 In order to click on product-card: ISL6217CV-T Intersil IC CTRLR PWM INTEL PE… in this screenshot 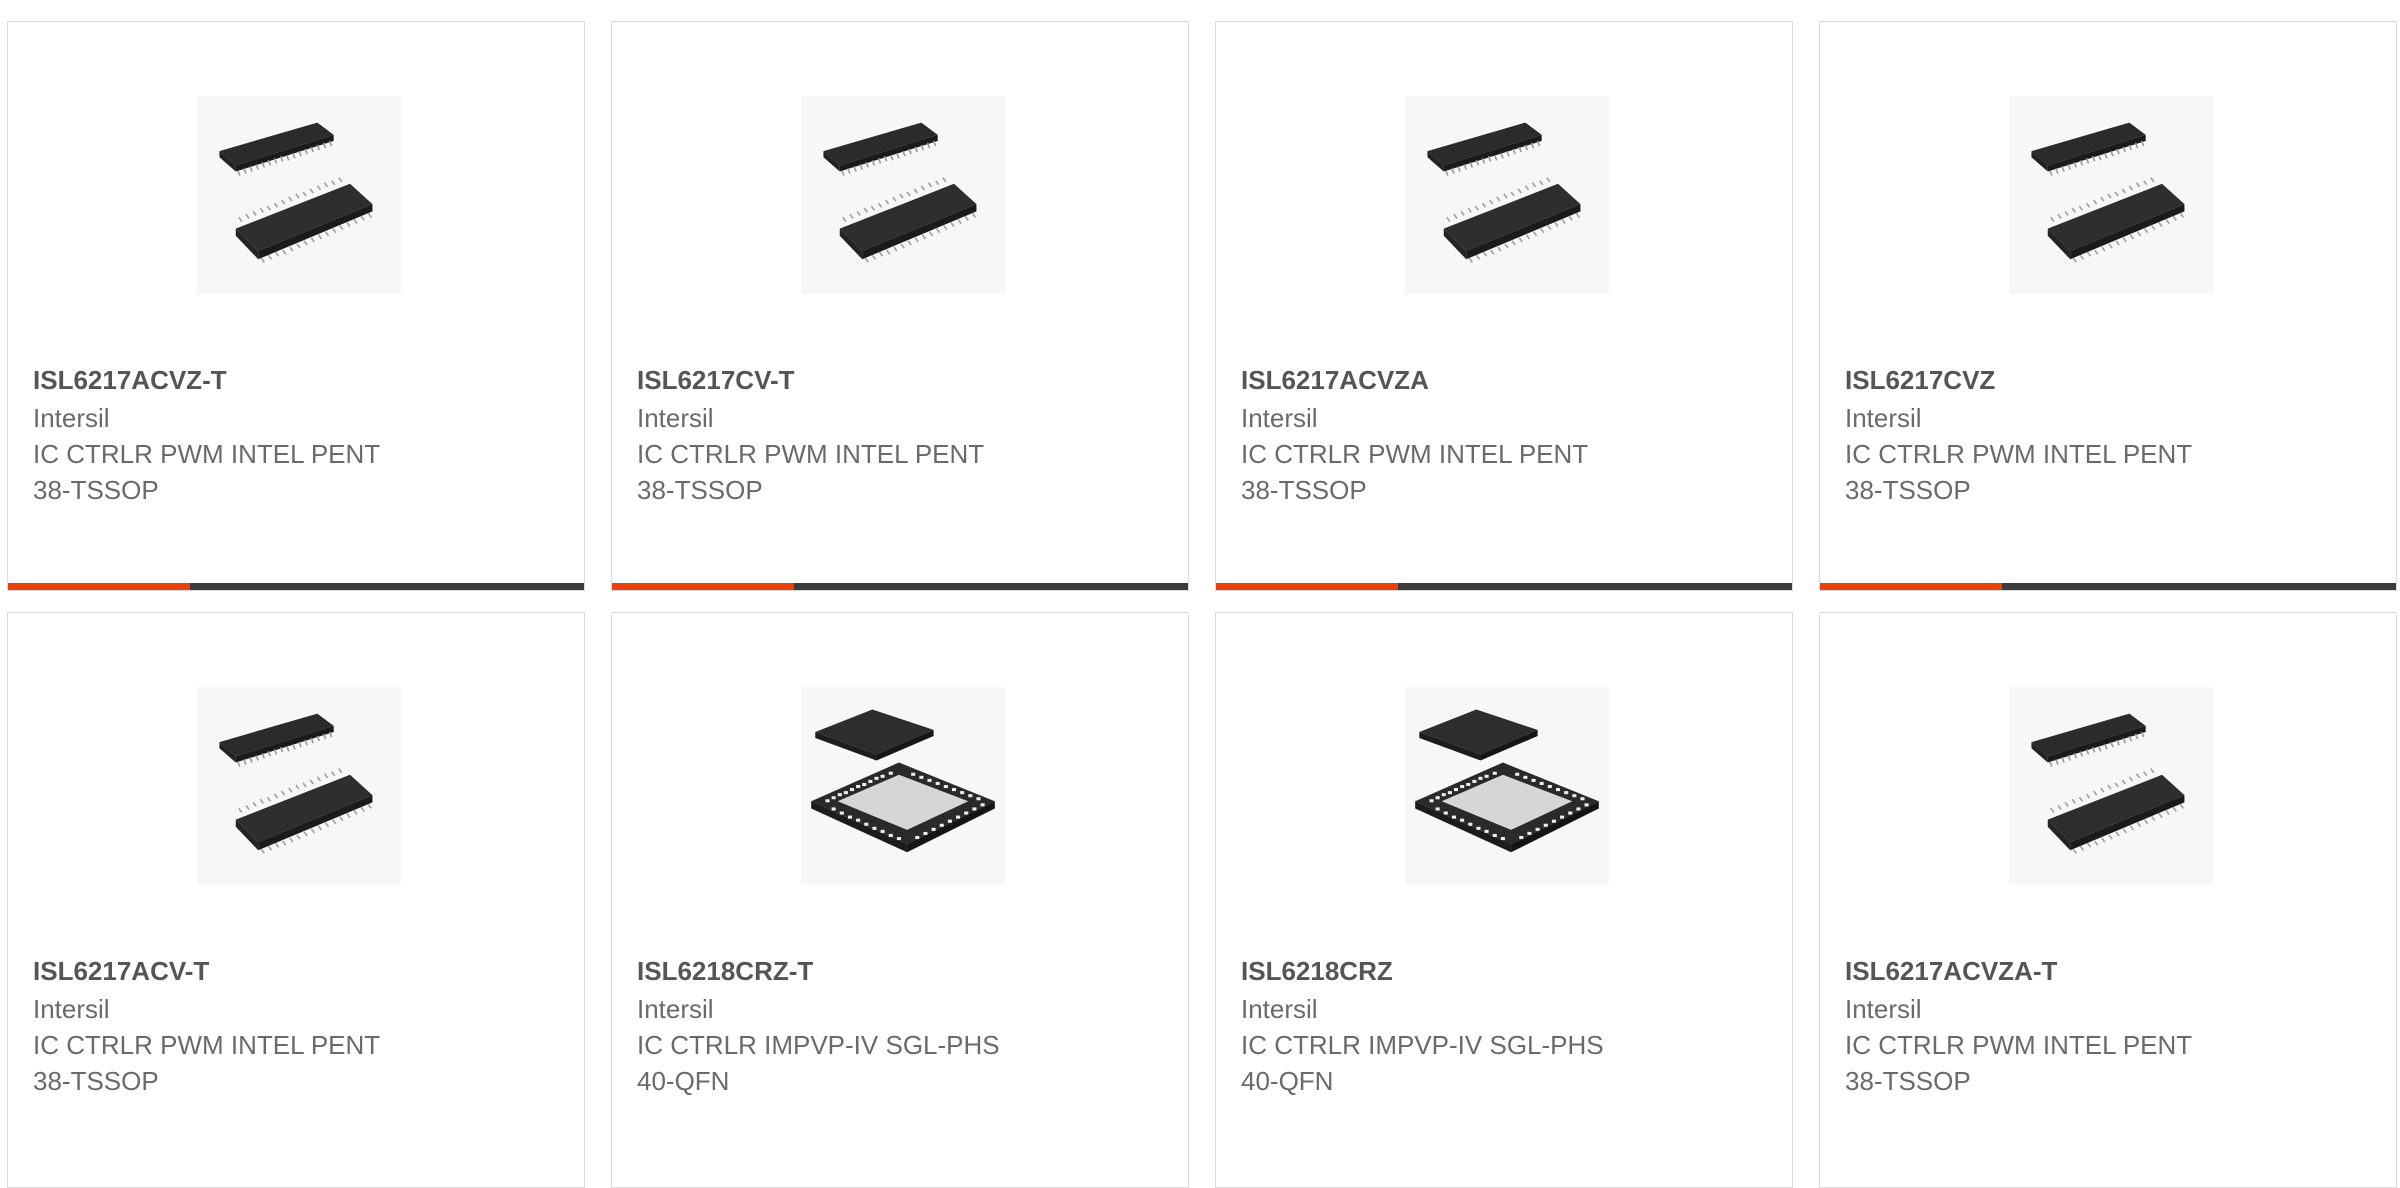, I will do `click(900, 306)`.